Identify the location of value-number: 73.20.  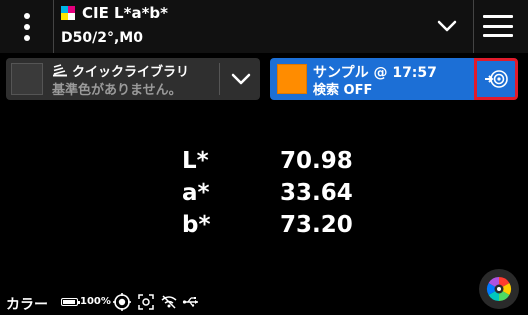
(316, 225).